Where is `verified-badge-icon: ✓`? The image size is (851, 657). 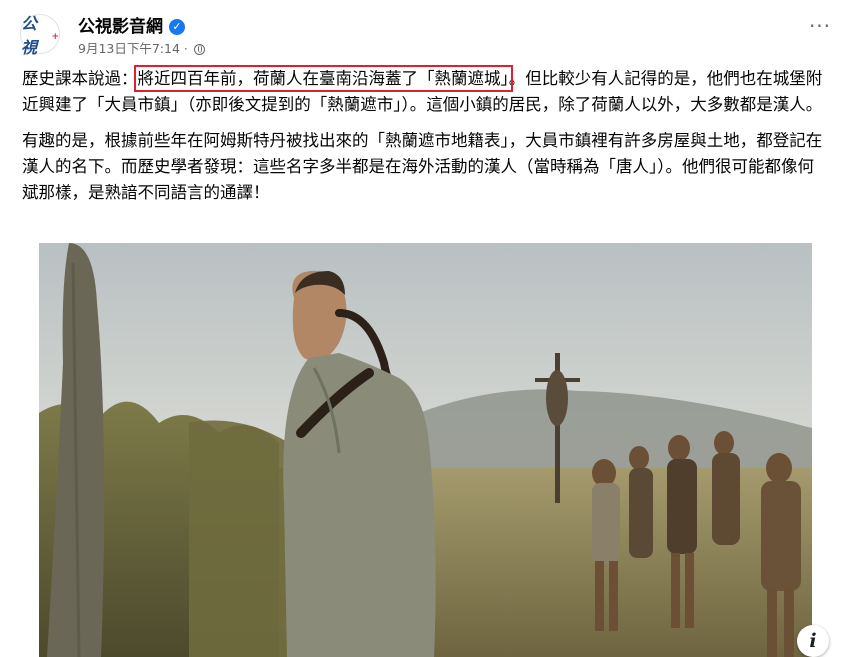
verified-badge-icon: ✓ is located at coordinates (177, 27).